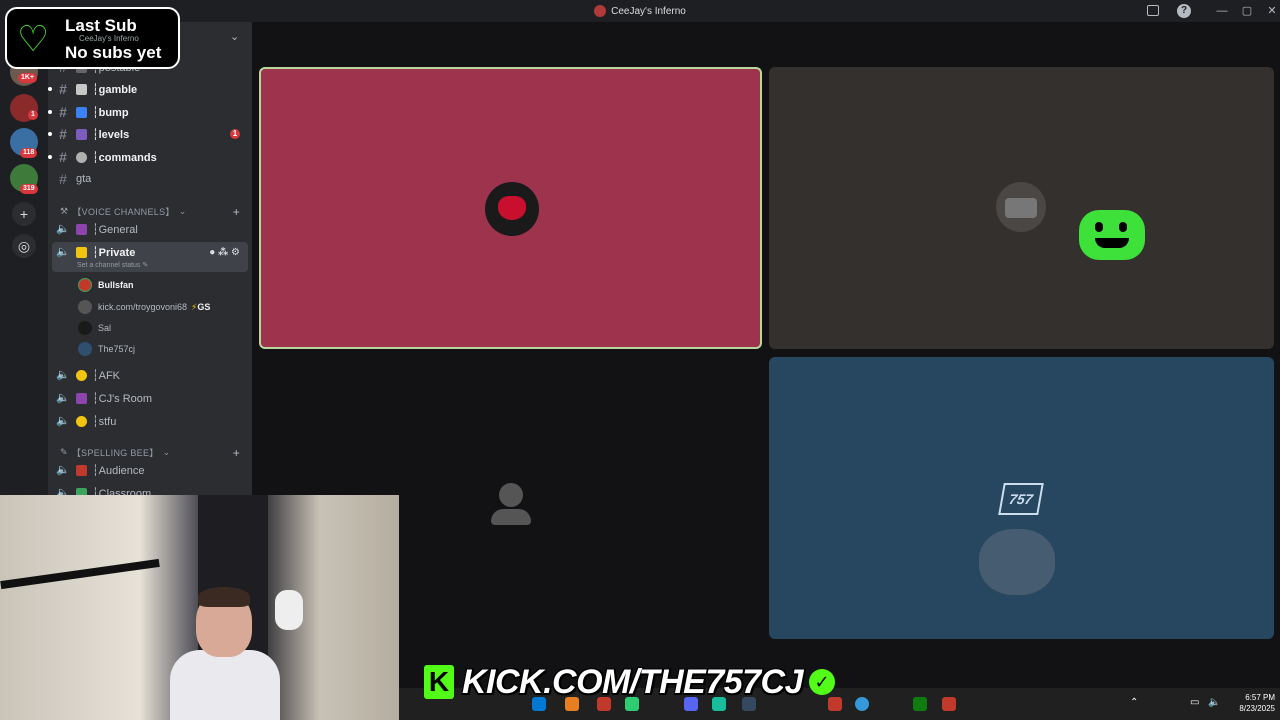 The width and height of the screenshot is (1280, 720). What do you see at coordinates (235, 134) in the screenshot?
I see `mention-badge: 1` at bounding box center [235, 134].